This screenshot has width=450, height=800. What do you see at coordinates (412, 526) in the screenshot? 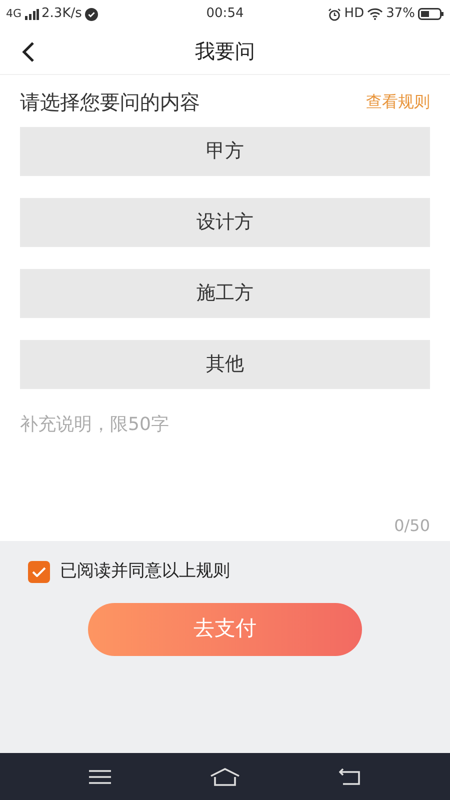
I see `character-counter: 0/50` at bounding box center [412, 526].